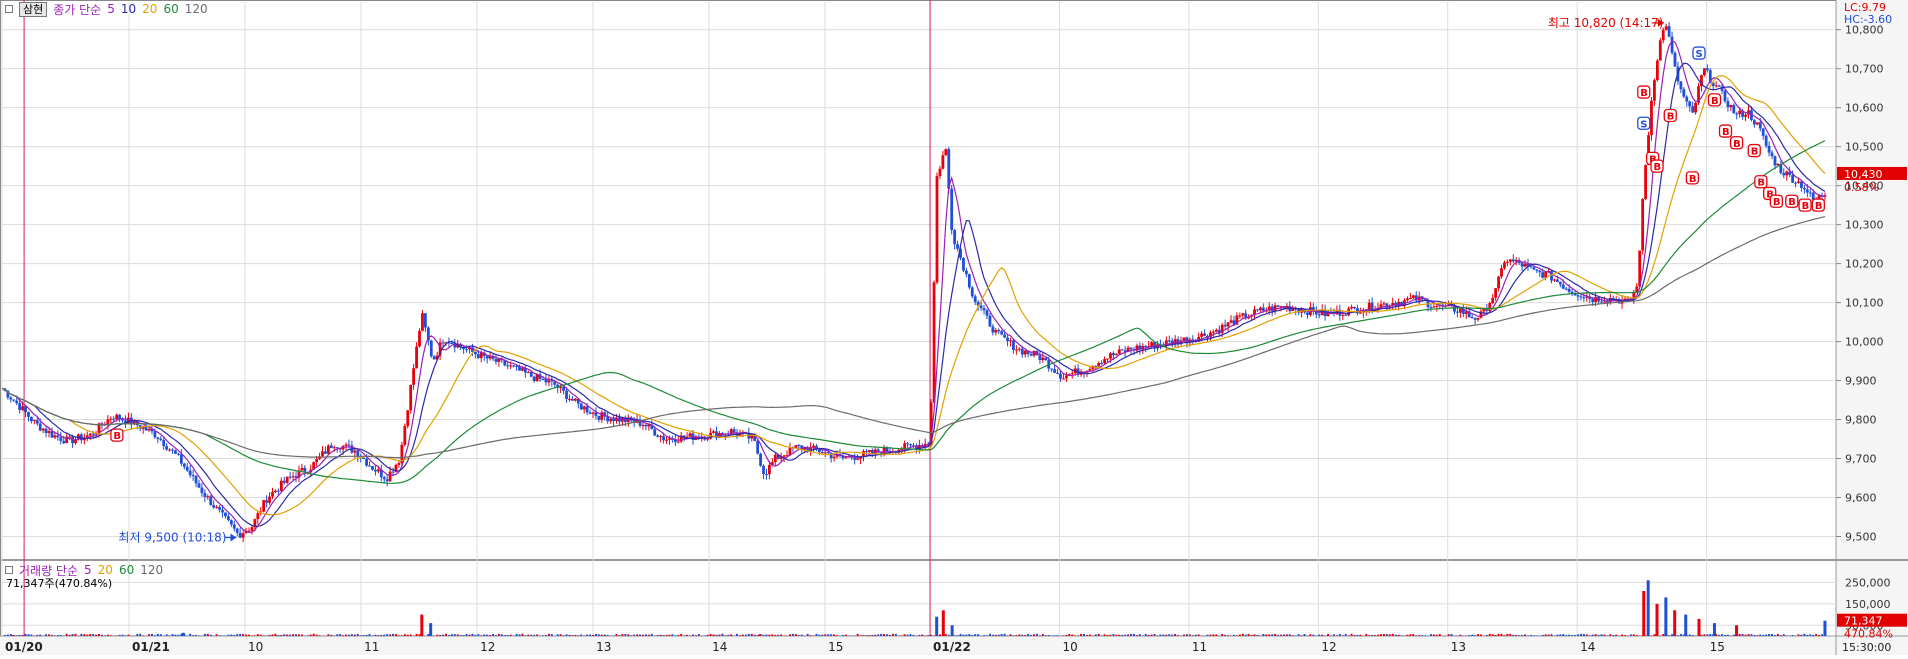  I want to click on price-indicator-label: 종가 단순, so click(77, 9).